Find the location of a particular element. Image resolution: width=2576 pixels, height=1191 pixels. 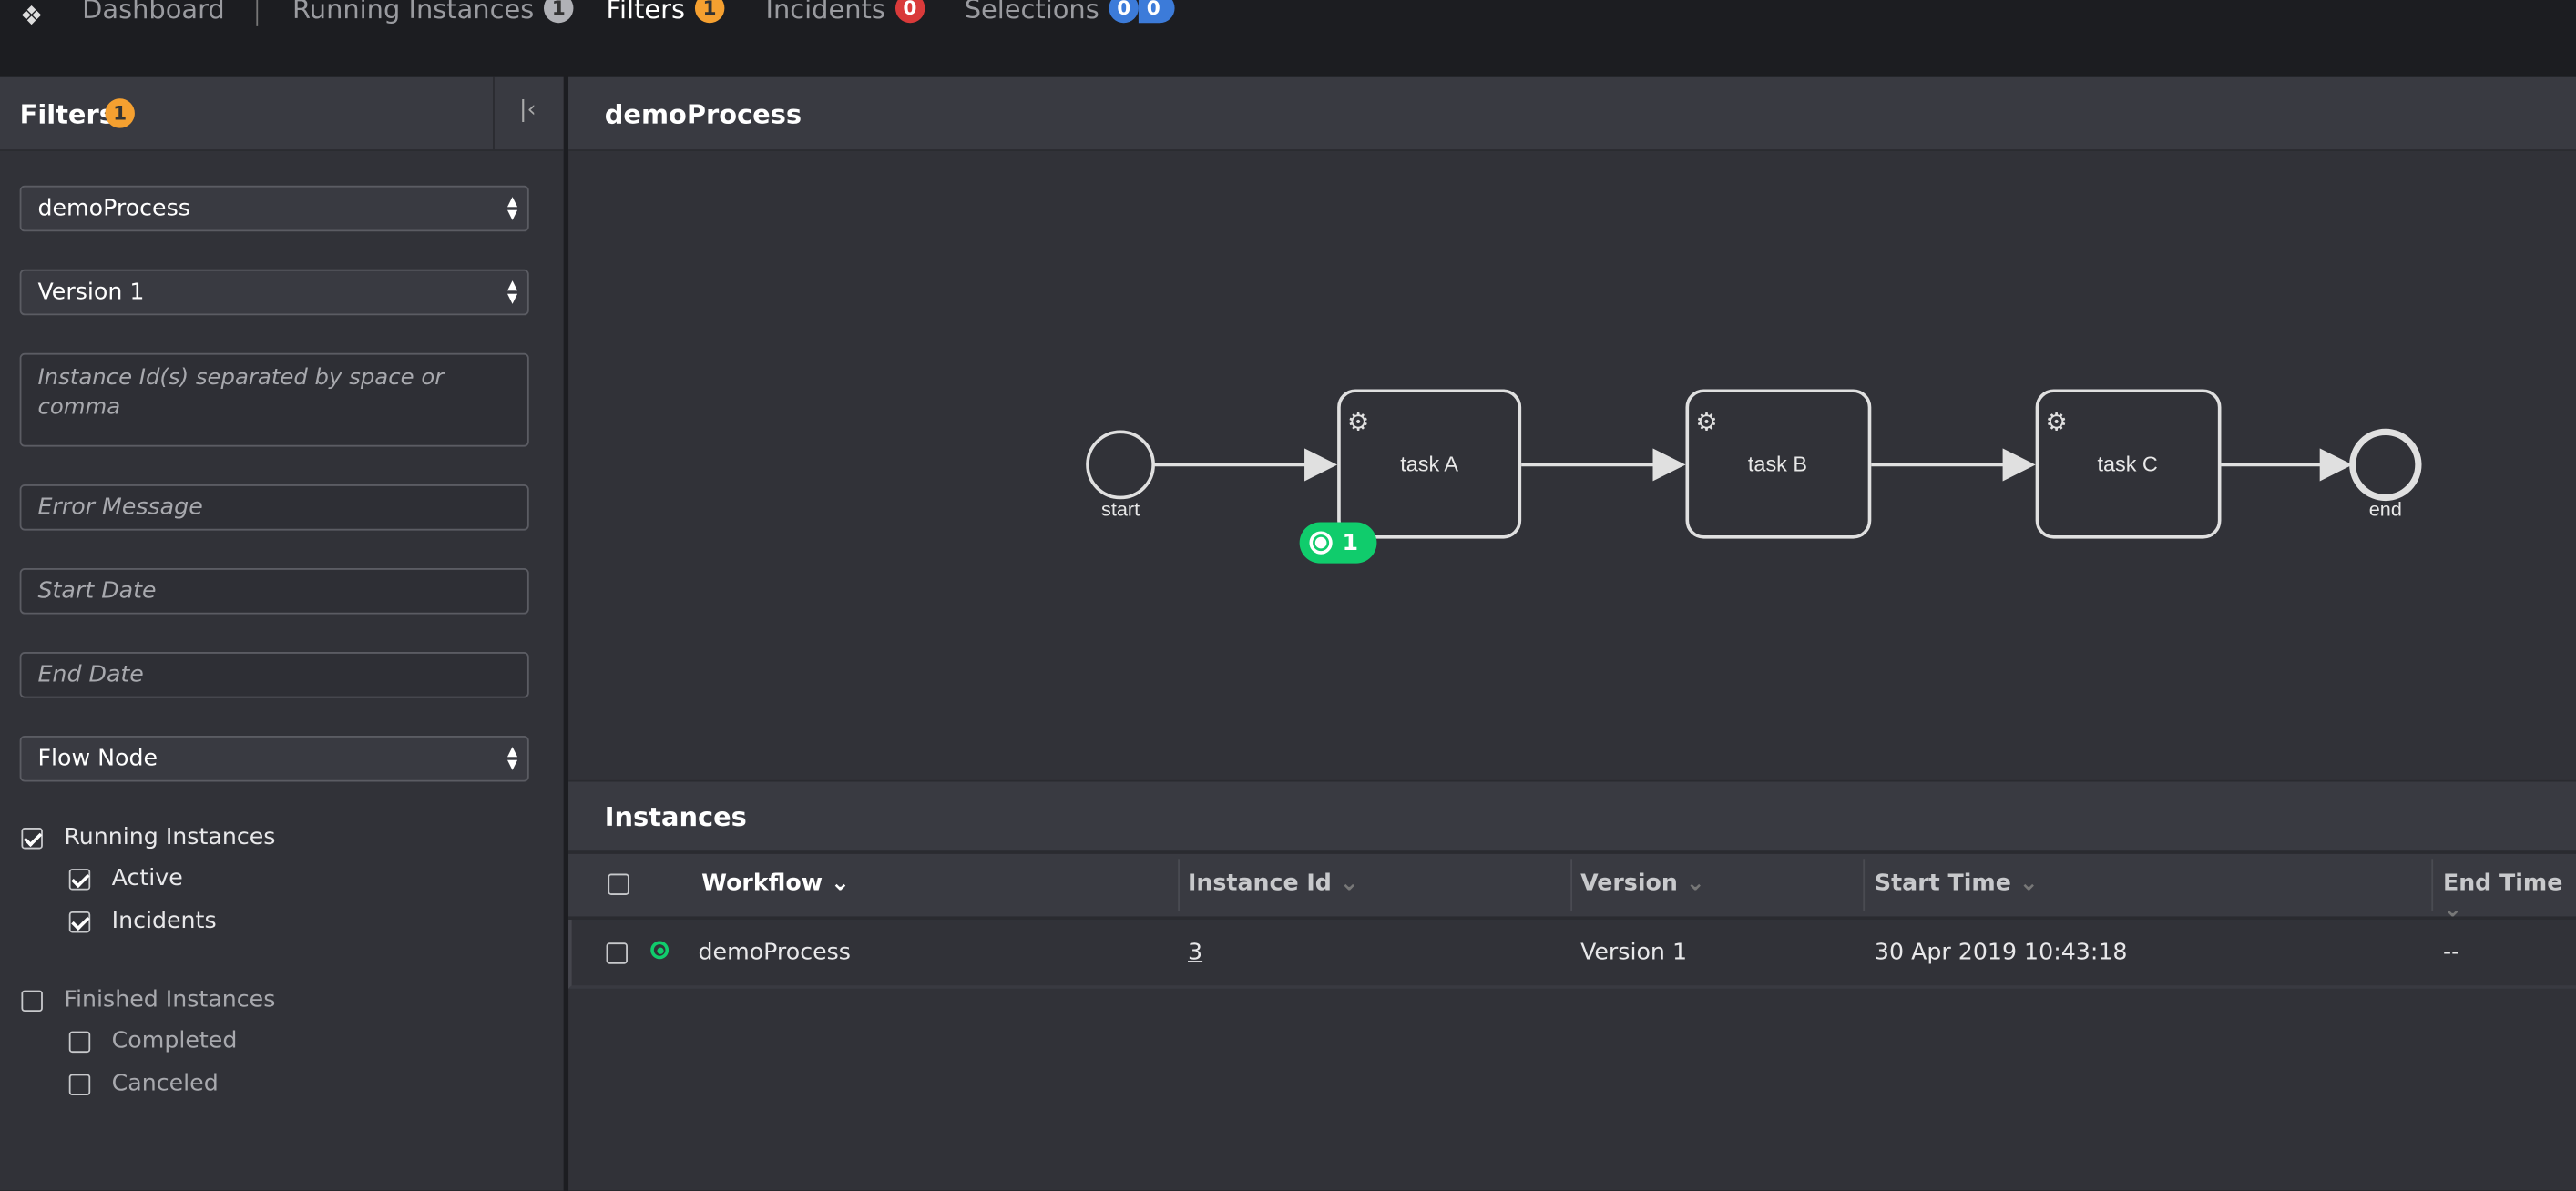

row-version: Version 1 is located at coordinates (1634, 952).